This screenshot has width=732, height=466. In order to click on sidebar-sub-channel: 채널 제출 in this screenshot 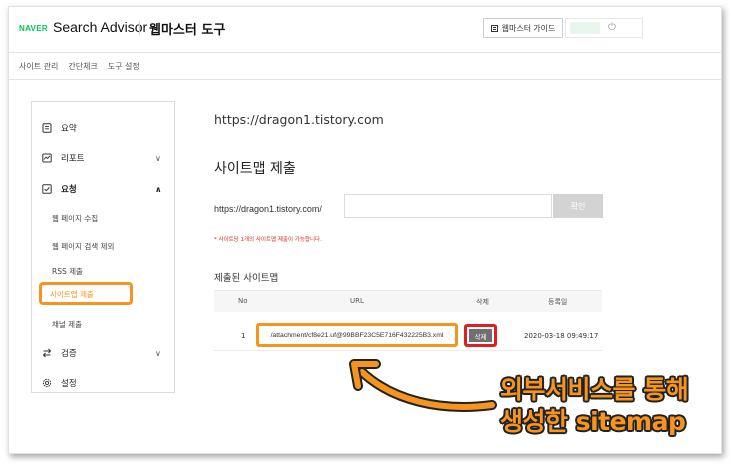, I will do `click(67, 324)`.